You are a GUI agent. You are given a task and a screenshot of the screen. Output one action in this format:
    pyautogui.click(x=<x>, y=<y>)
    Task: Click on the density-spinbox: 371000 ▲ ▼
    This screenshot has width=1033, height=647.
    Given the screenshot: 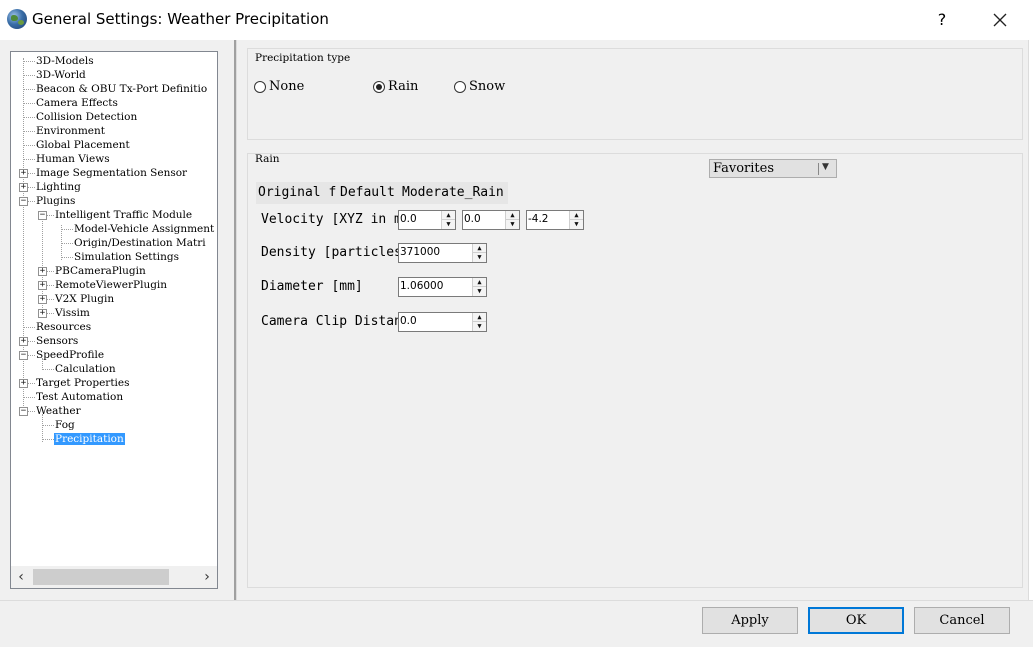 What is the action you would take?
    pyautogui.click(x=442, y=253)
    